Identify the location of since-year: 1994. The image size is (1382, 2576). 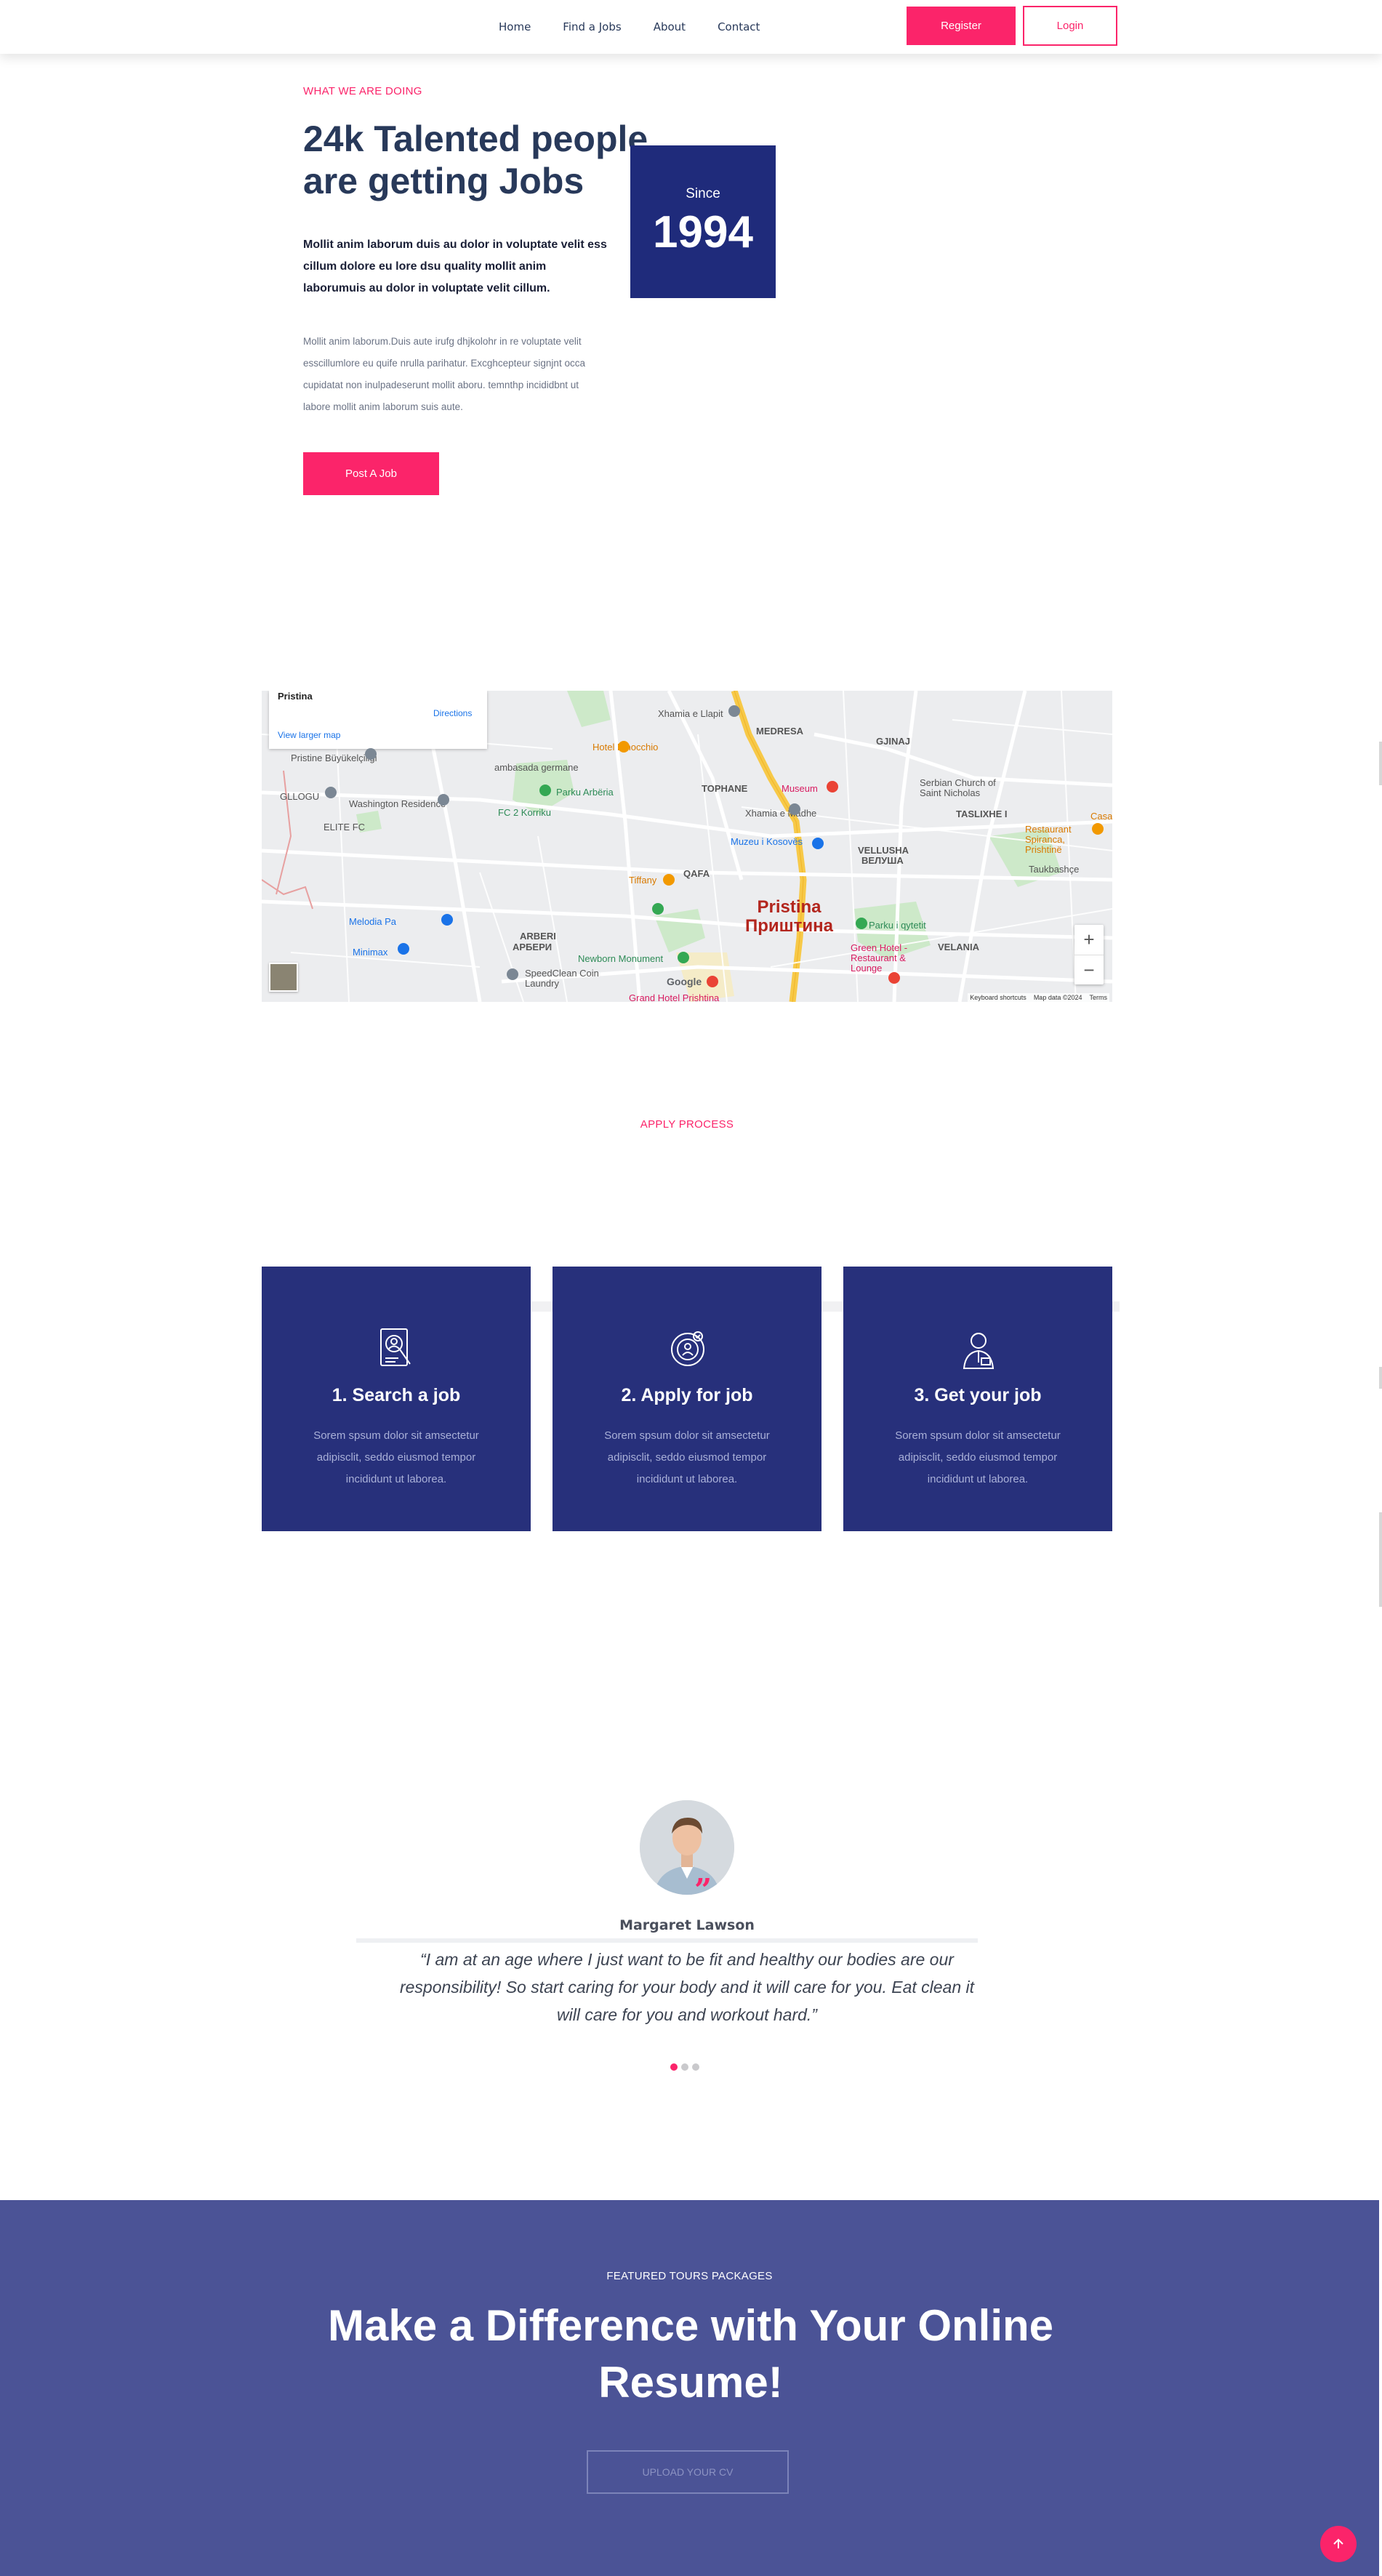
(703, 232).